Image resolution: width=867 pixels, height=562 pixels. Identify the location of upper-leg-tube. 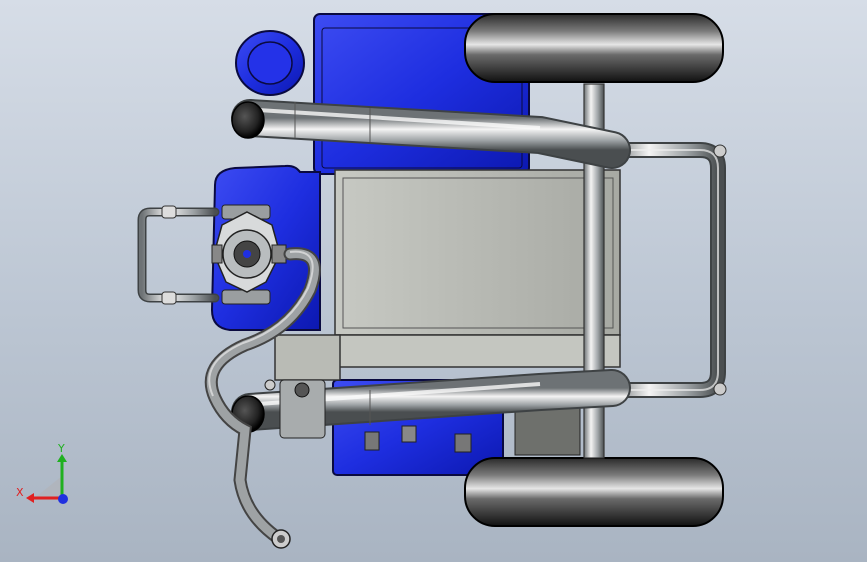
(431, 134).